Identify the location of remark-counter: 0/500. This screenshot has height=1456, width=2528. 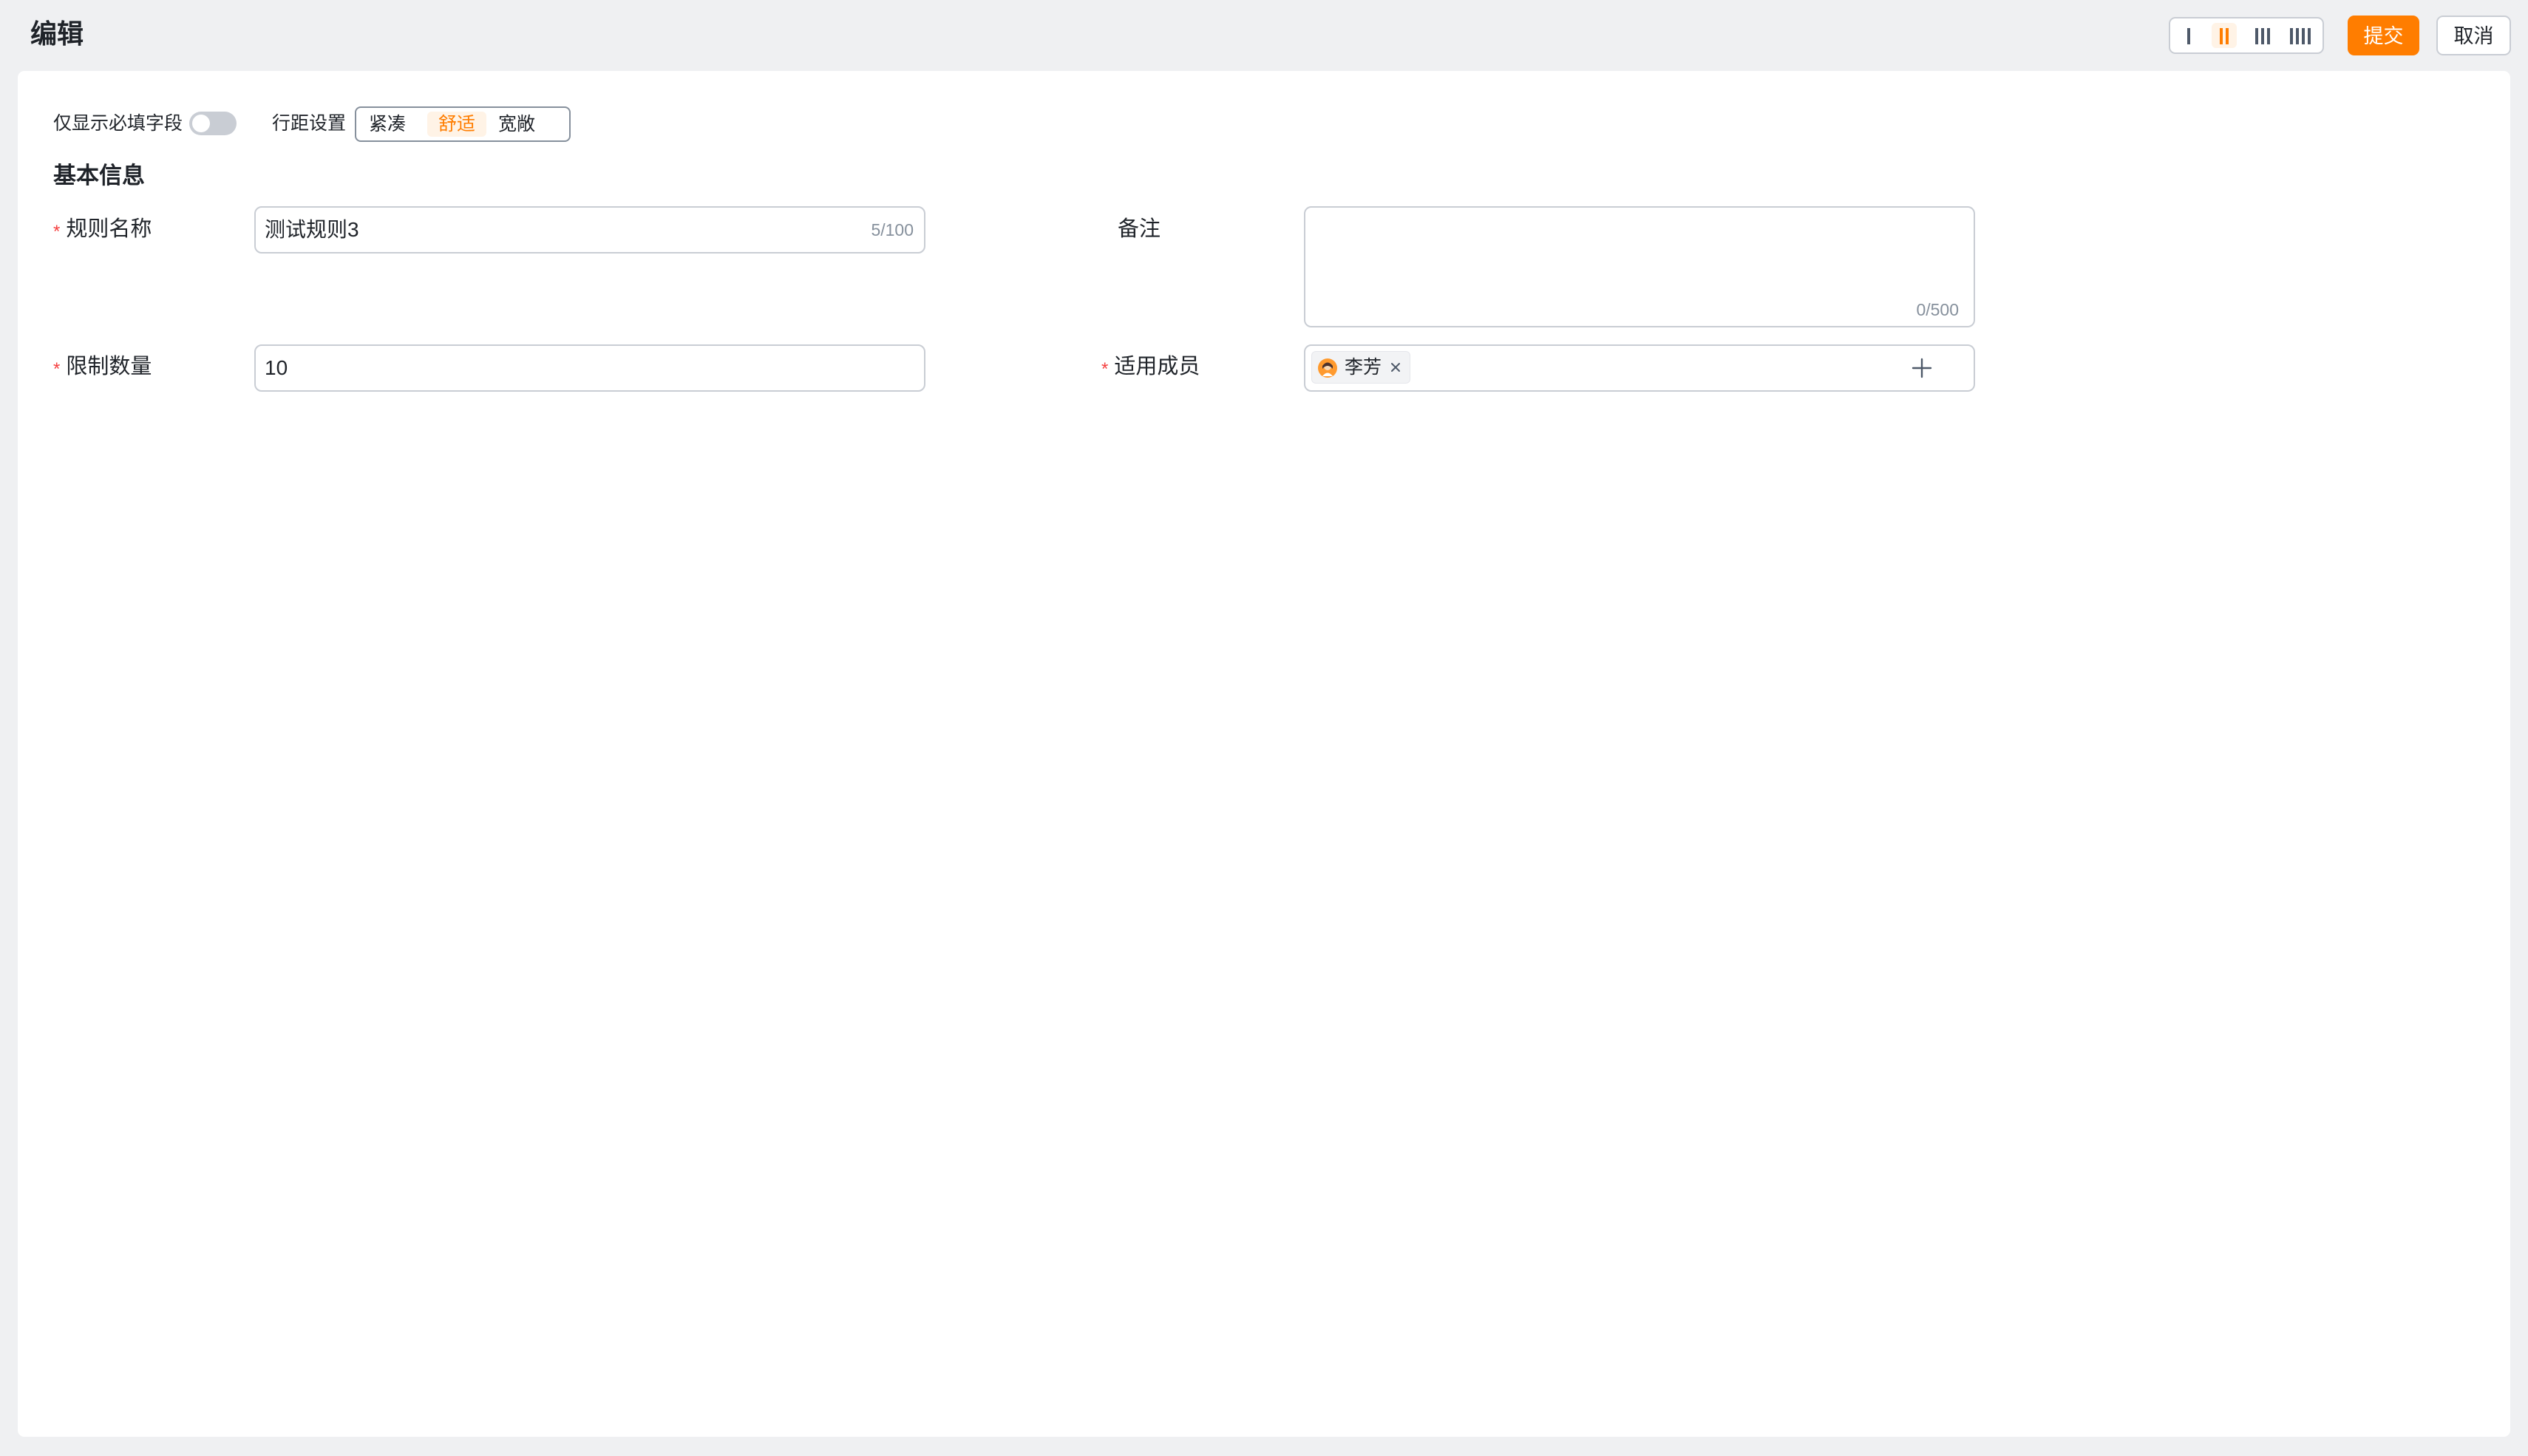
(1937, 309).